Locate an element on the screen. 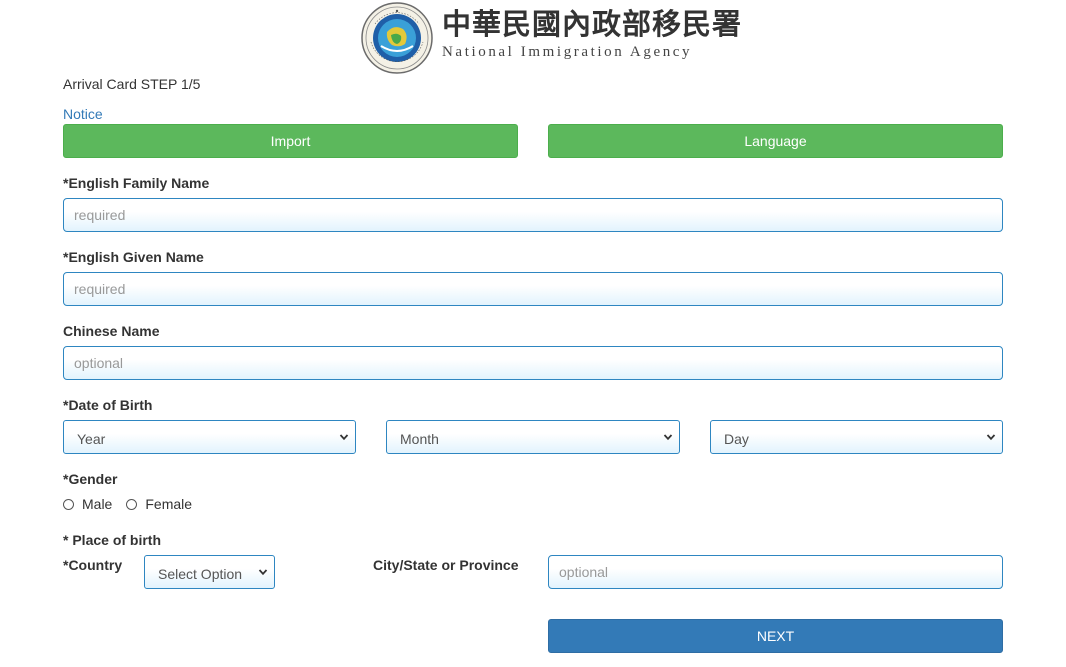 This screenshot has width=1066, height=667. agency-header: 中華民國內政部移民署 National Immigration Agency is located at coordinates (551, 38).